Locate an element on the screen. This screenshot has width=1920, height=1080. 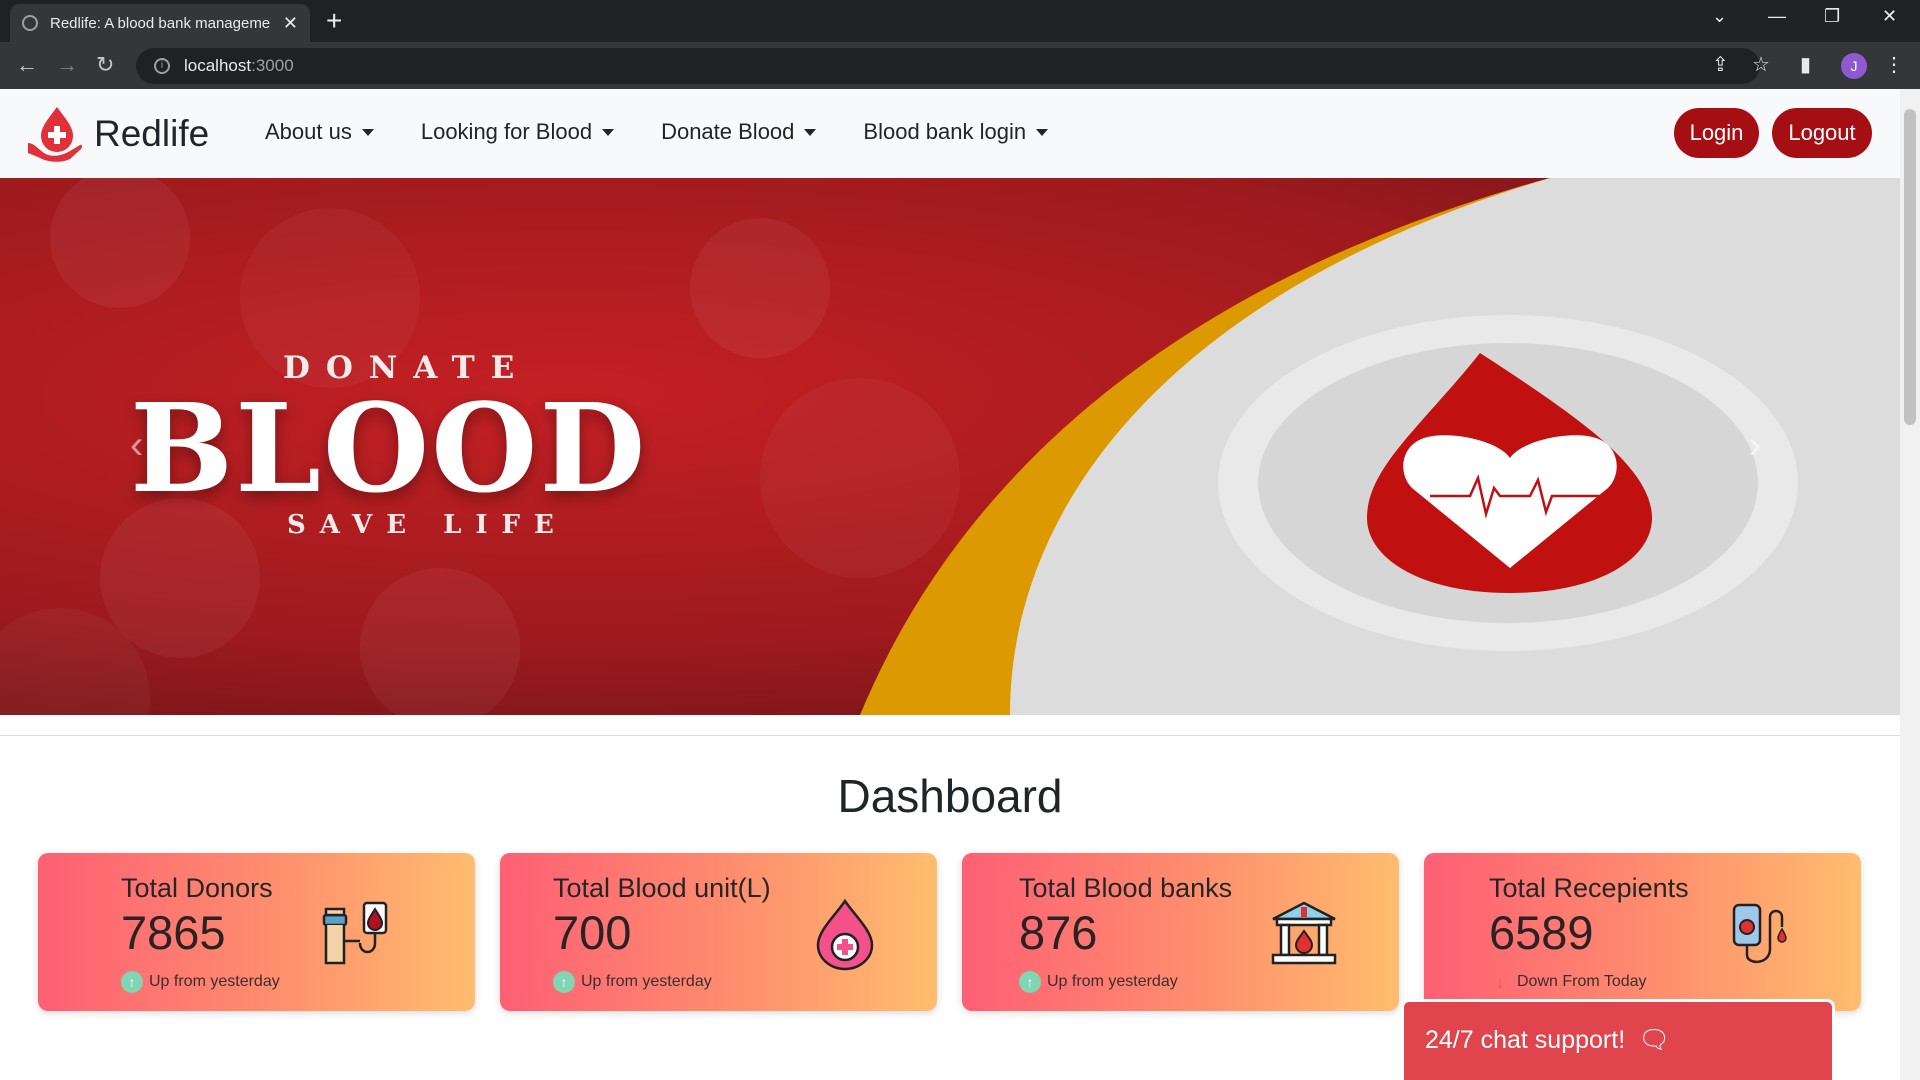
browser-tab: Redlife: A blood bank manageme ✕ is located at coordinates (160, 23).